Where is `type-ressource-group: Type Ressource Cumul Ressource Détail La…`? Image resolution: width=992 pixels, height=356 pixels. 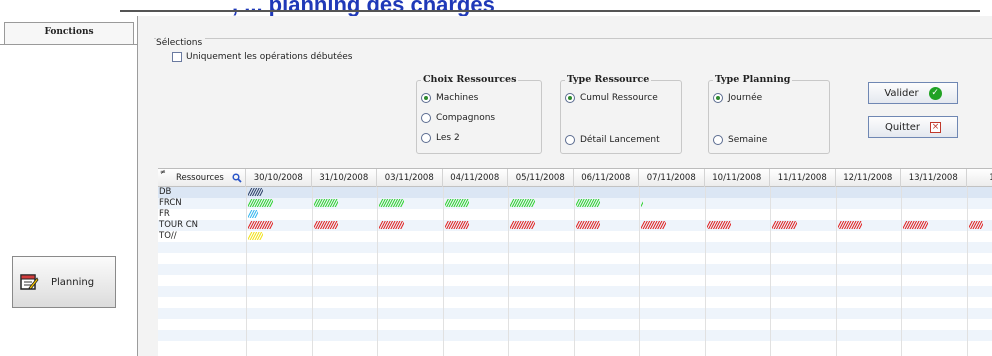 type-ressource-group: Type Ressource Cumul Ressource Détail La… is located at coordinates (621, 114).